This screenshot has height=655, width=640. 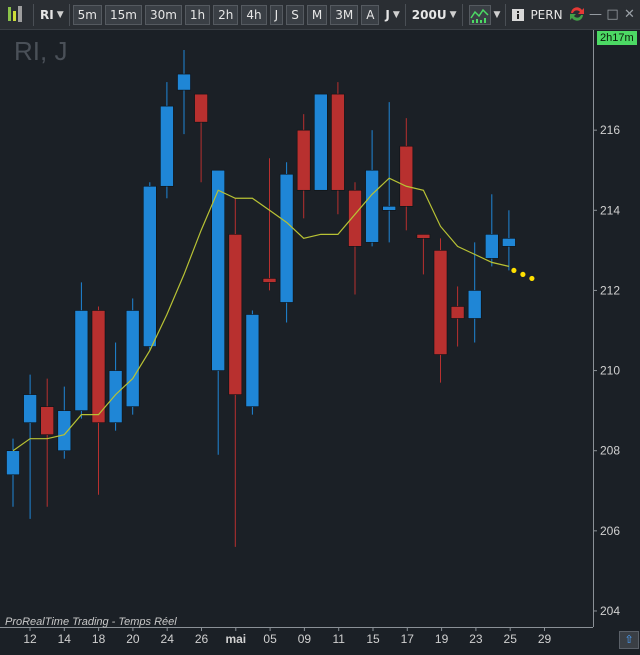 What do you see at coordinates (41, 51) in the screenshot?
I see `chart-title: RI, J` at bounding box center [41, 51].